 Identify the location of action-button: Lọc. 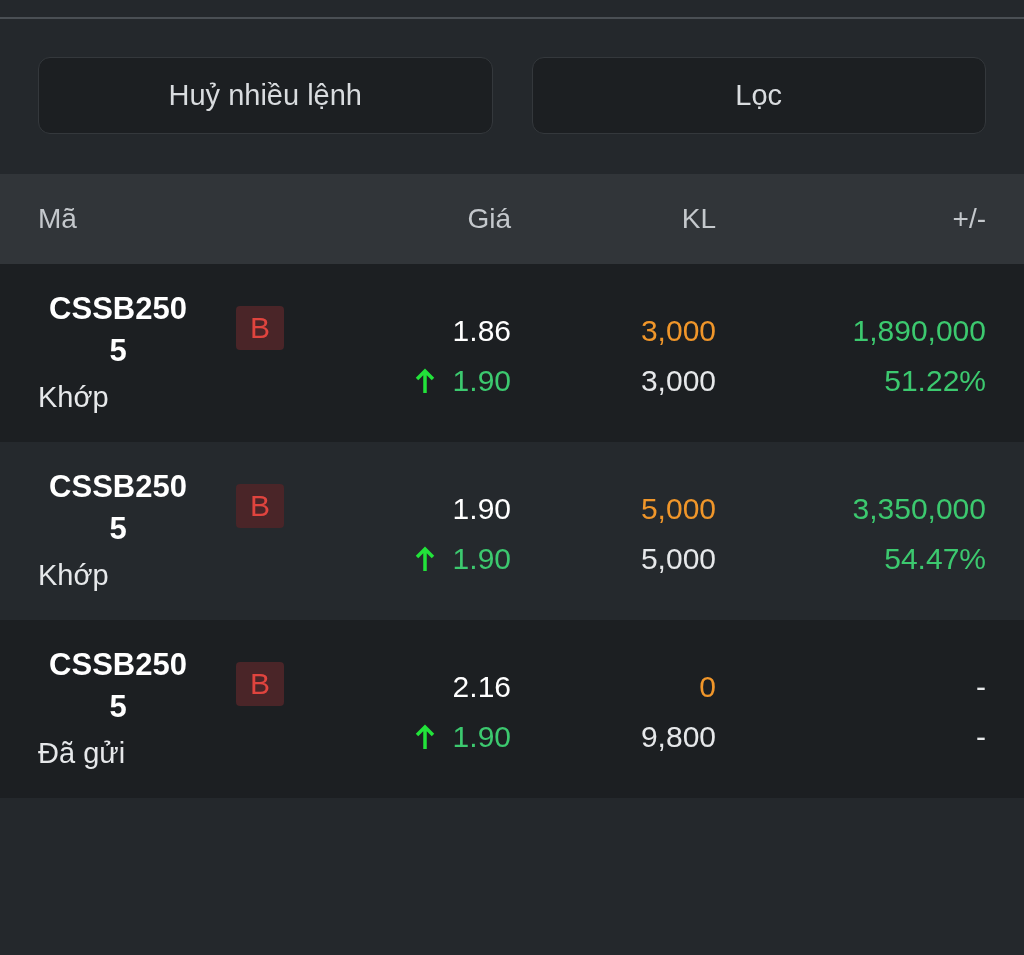
(758, 95).